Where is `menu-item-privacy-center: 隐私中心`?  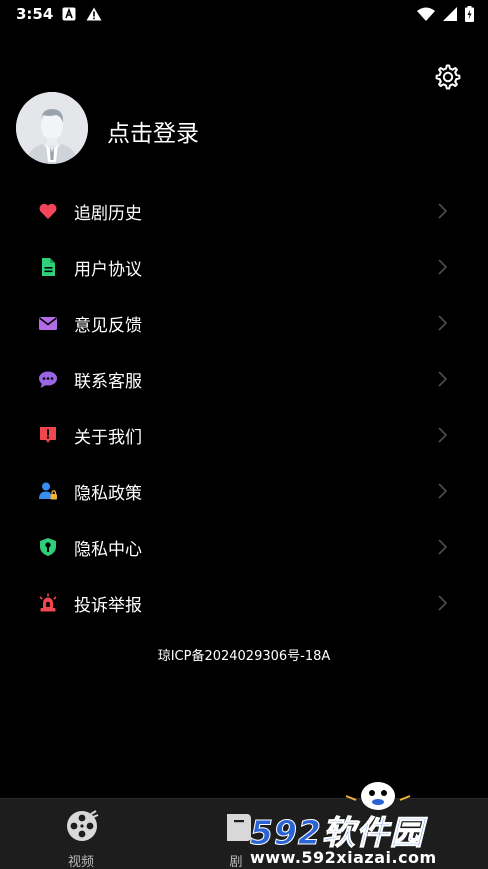 menu-item-privacy-center: 隐私中心 is located at coordinates (244, 547).